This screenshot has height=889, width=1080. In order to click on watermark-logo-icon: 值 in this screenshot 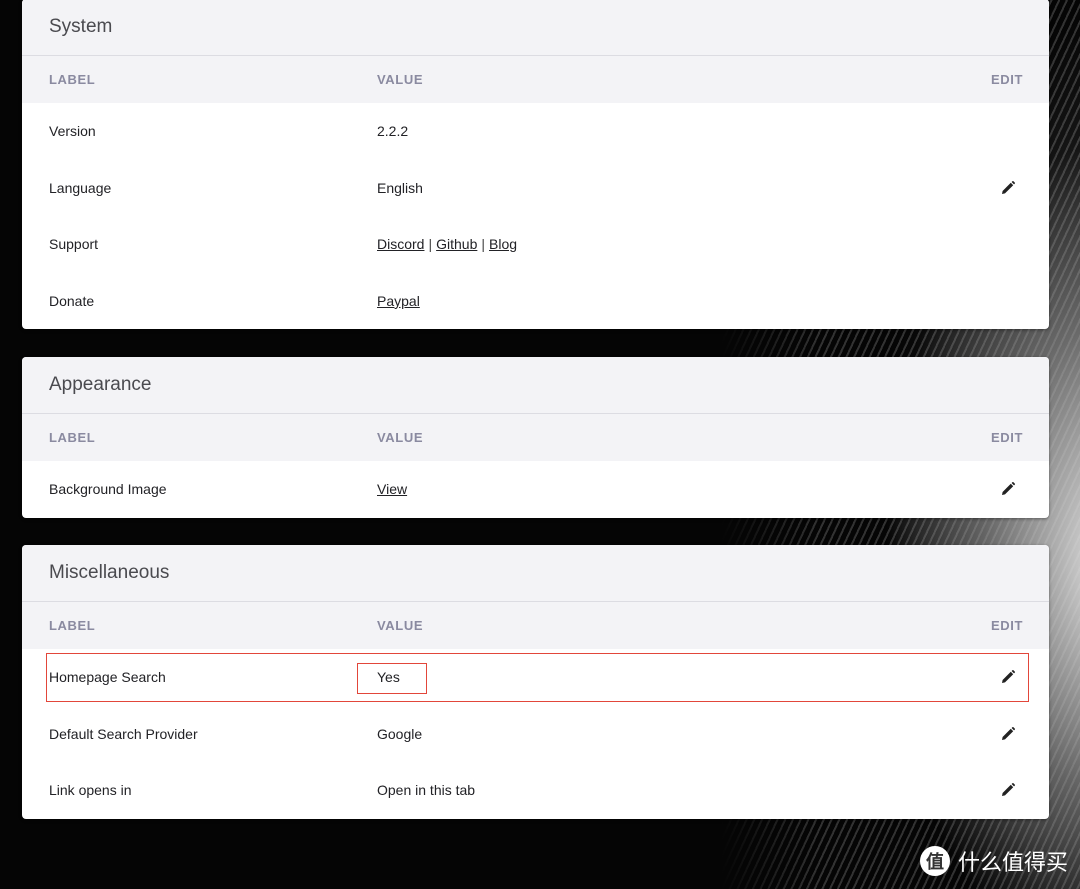, I will do `click(934, 861)`.